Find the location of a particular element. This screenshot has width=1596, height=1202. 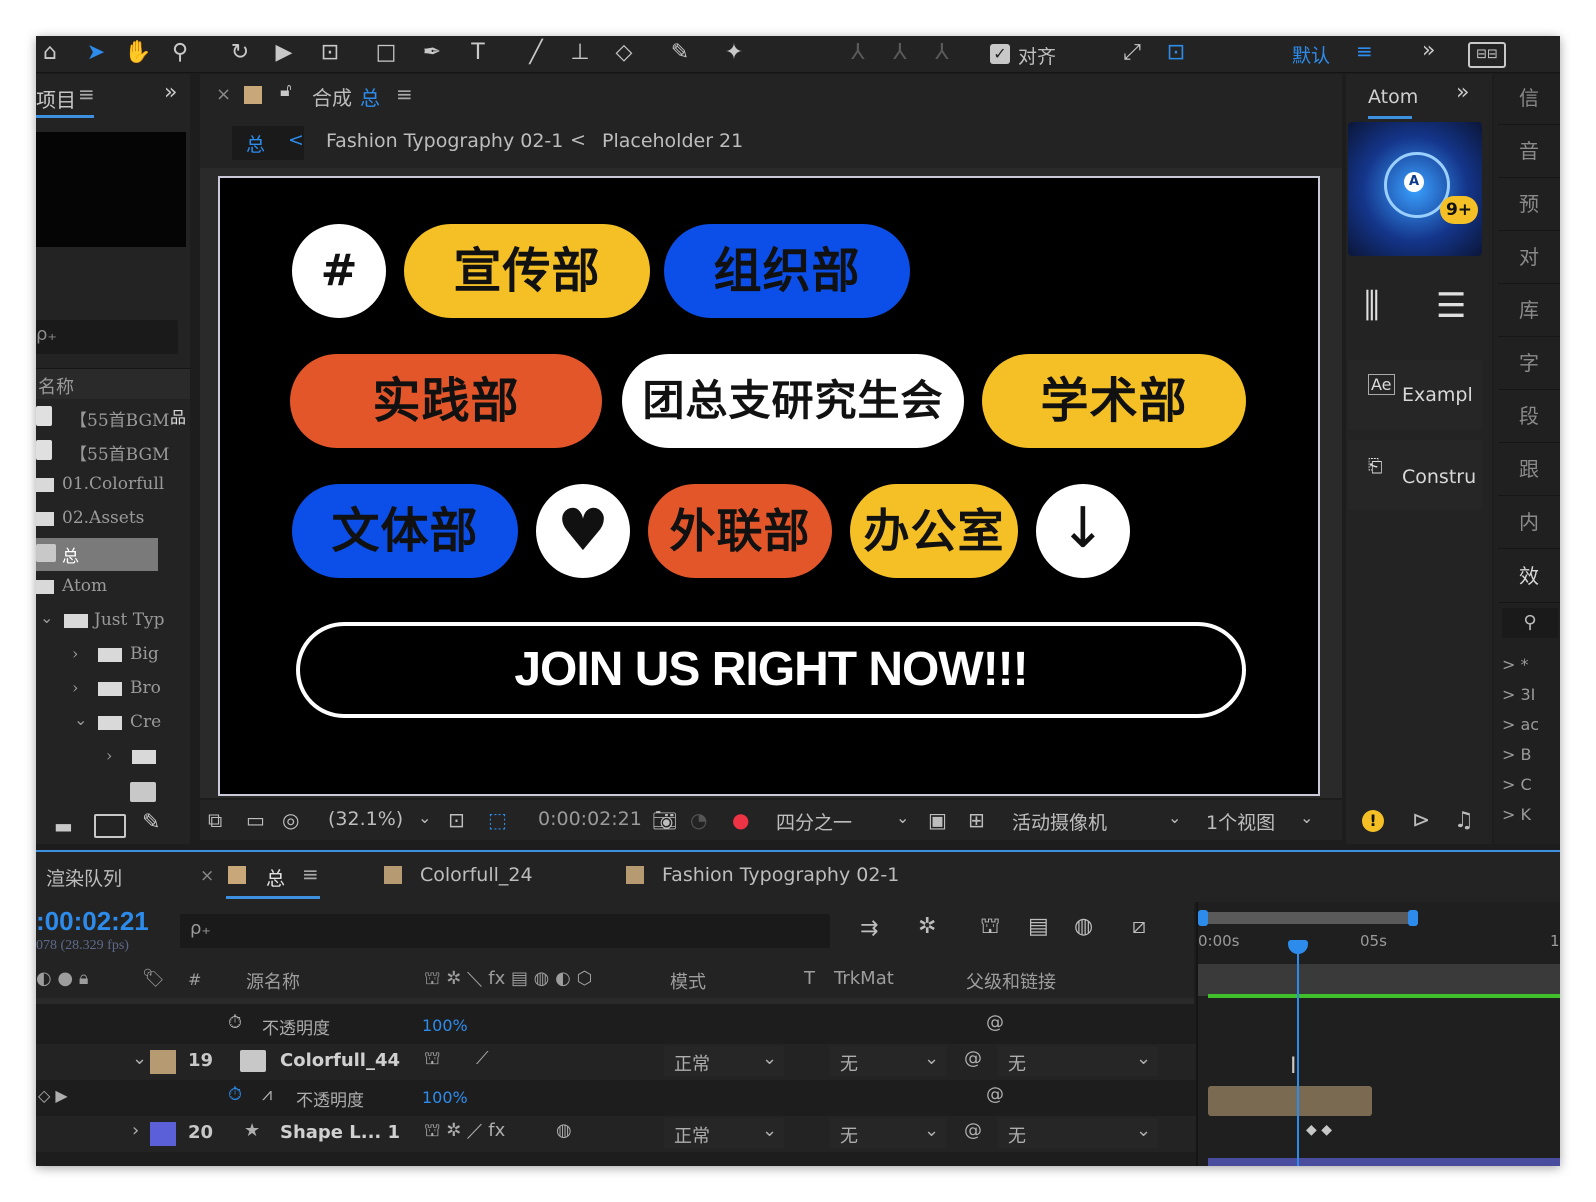

stopwatch-icon: ⏱︎ is located at coordinates (235, 1022).